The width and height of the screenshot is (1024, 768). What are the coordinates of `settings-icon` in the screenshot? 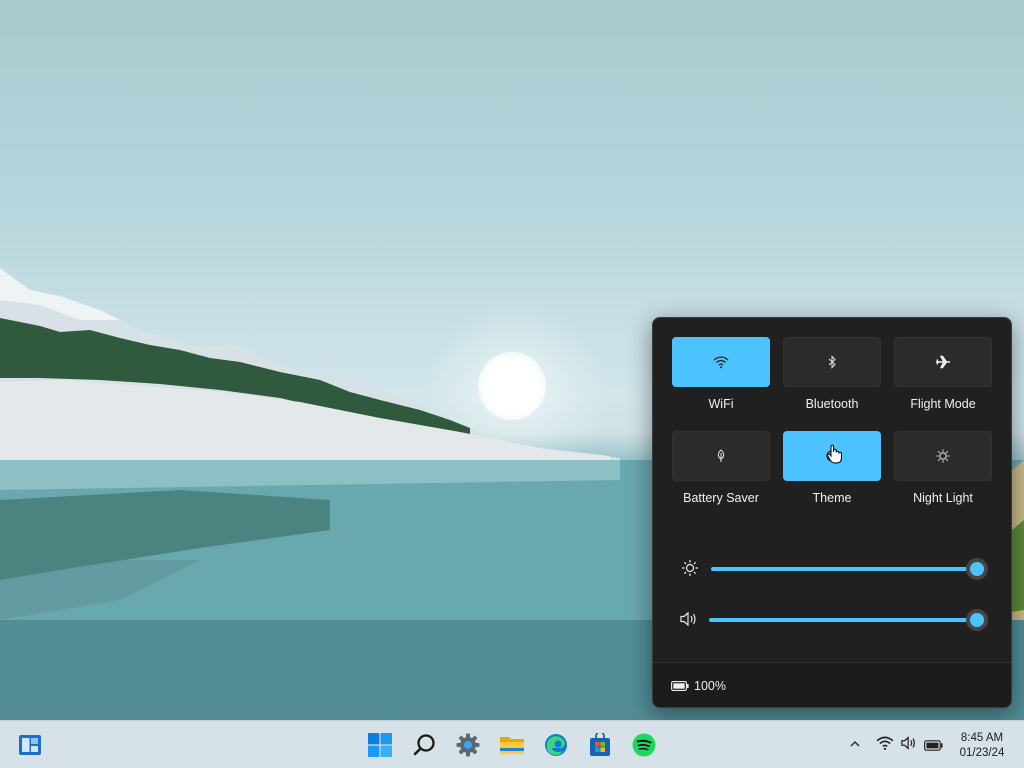 It's located at (468, 745).